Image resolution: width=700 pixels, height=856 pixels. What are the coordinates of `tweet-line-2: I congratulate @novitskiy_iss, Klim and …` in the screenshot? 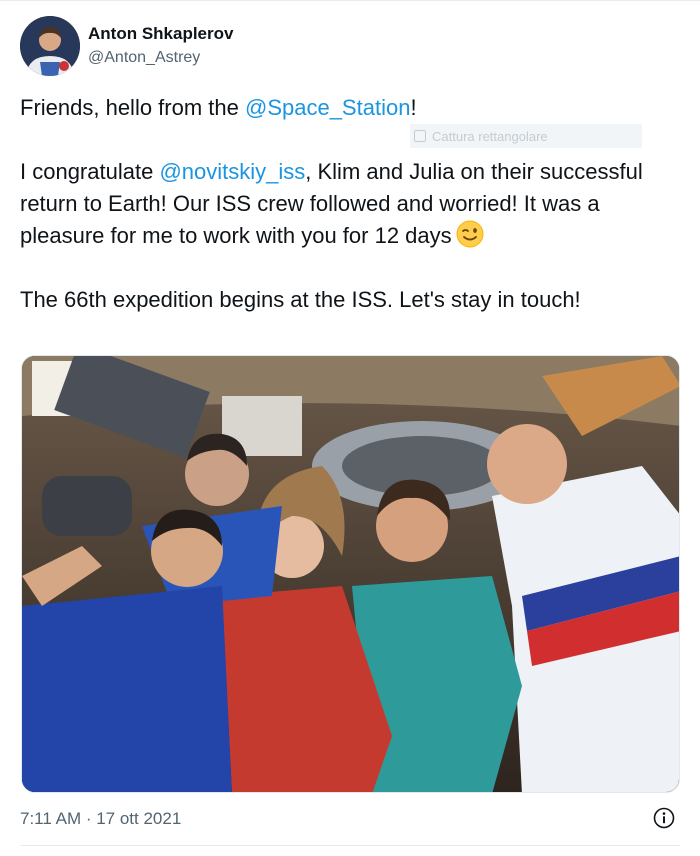 It's located at (350, 204).